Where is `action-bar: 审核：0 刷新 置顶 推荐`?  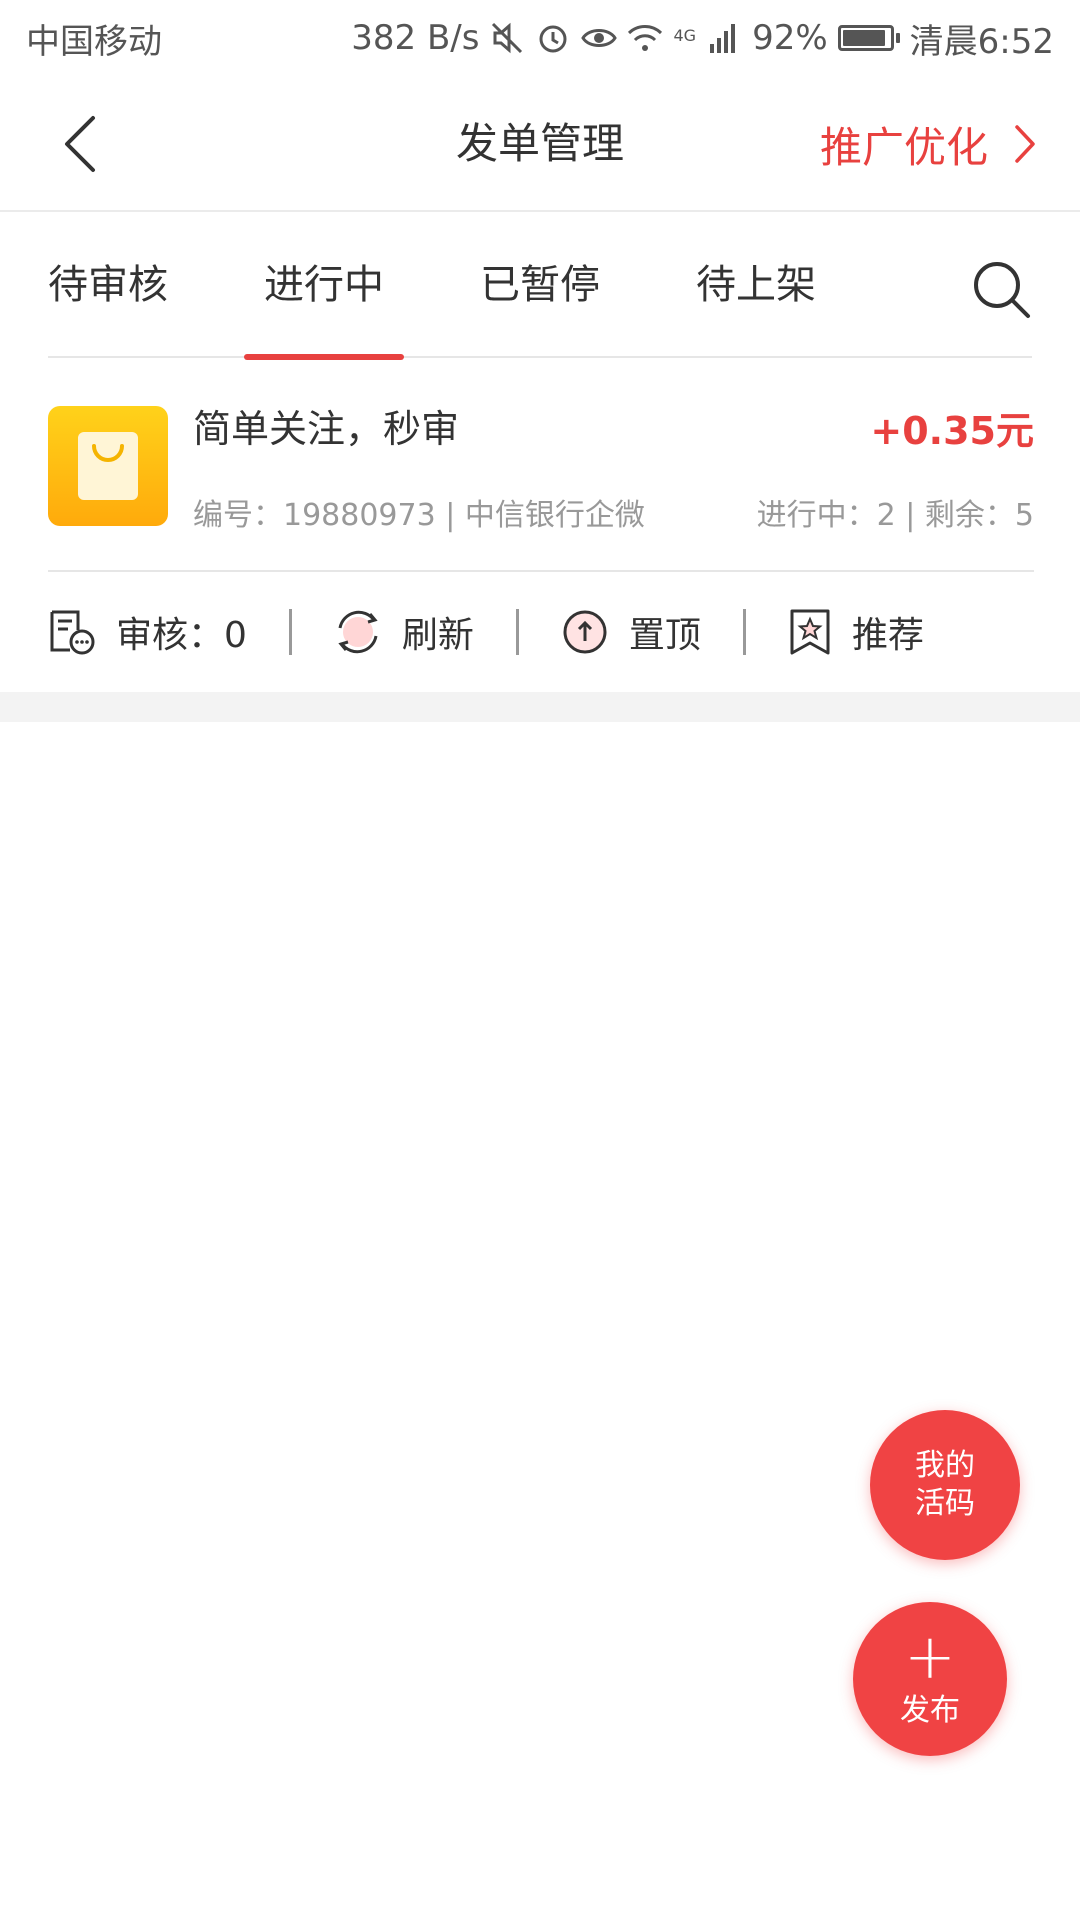 action-bar: 审核：0 刷新 置顶 推荐 is located at coordinates (541, 632).